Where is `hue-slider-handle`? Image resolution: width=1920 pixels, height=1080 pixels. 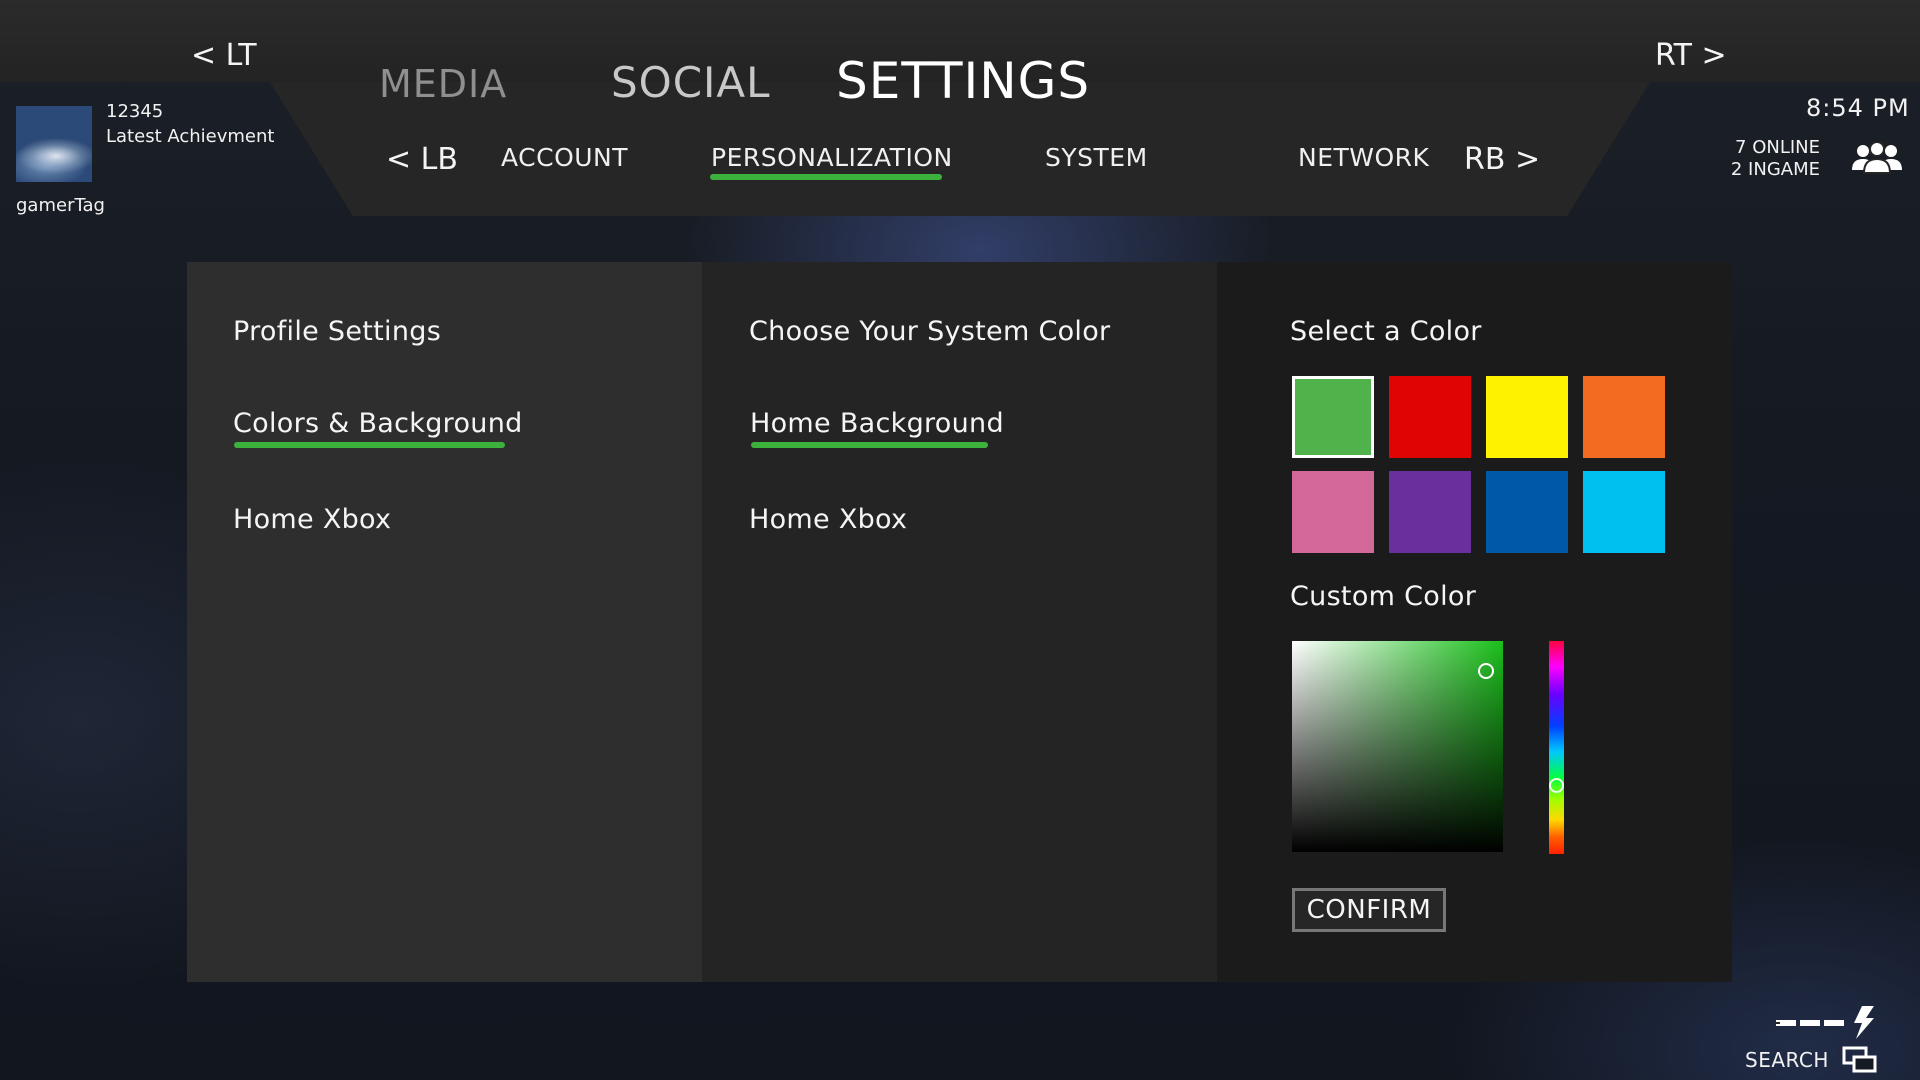
hue-slider-handle is located at coordinates (1556, 785).